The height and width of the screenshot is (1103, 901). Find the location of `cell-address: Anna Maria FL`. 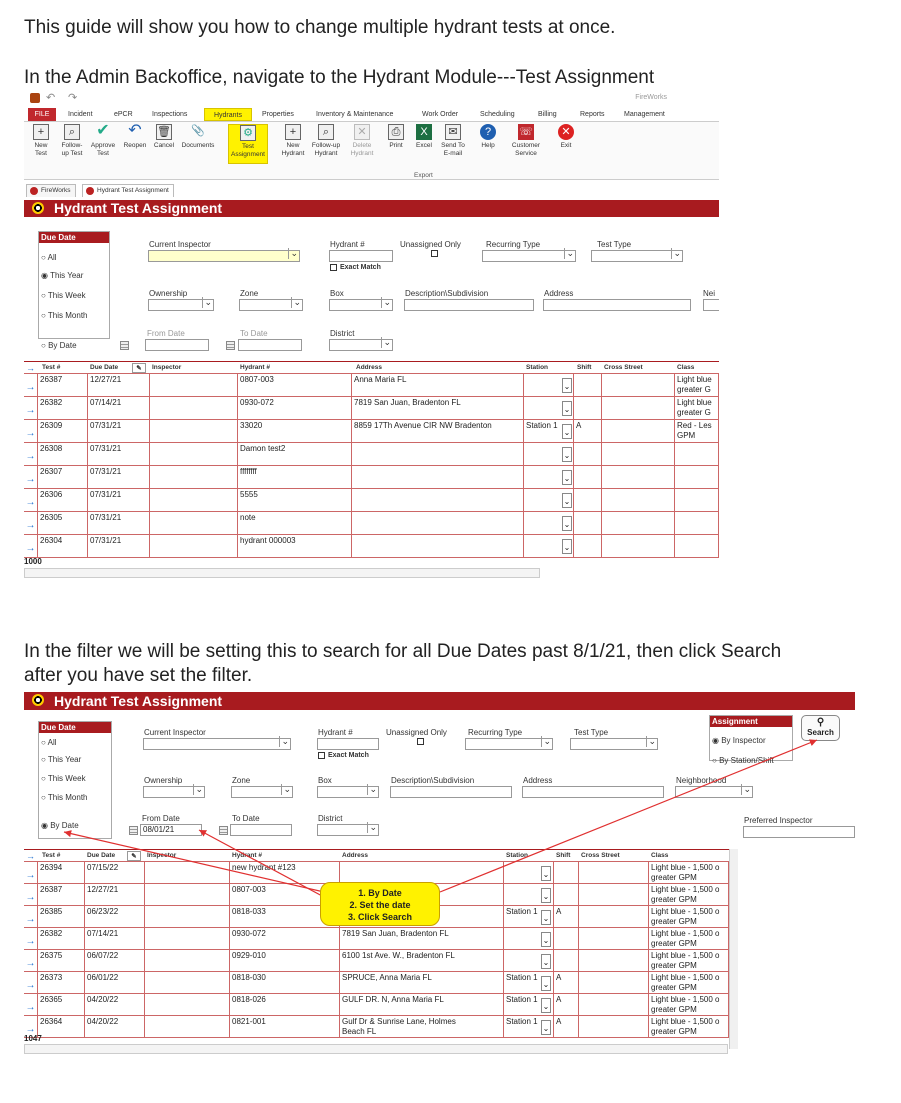

cell-address: Anna Maria FL is located at coordinates (438, 385).